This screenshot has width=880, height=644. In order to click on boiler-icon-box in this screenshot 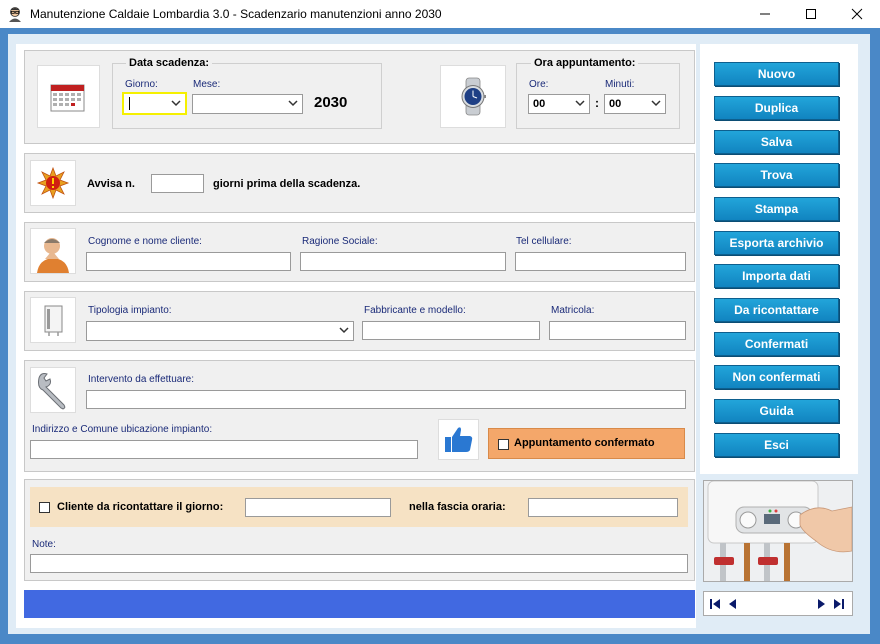, I will do `click(53, 320)`.